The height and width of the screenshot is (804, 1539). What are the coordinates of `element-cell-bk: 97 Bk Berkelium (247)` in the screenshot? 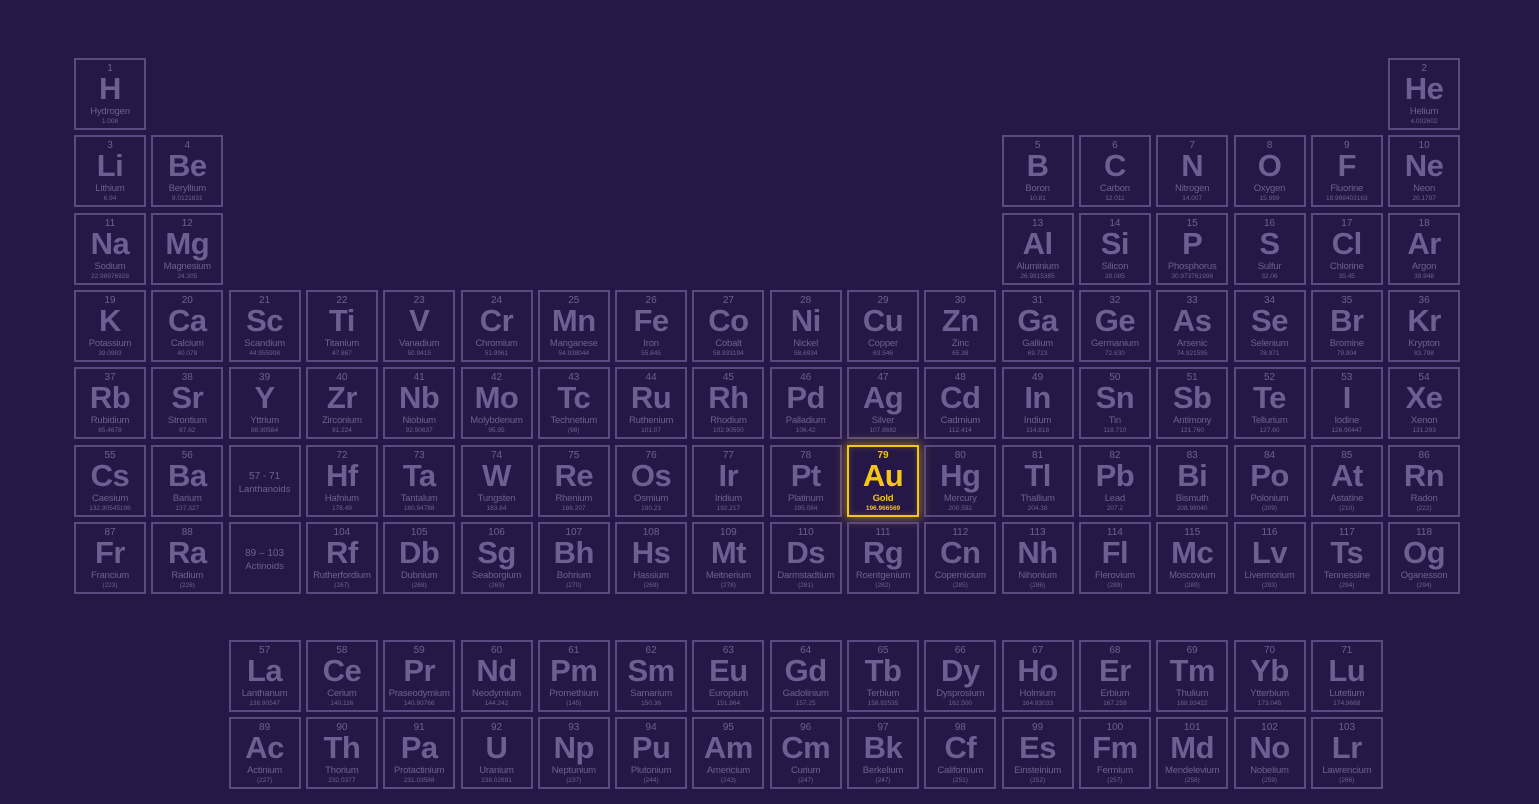 It's located at (883, 753).